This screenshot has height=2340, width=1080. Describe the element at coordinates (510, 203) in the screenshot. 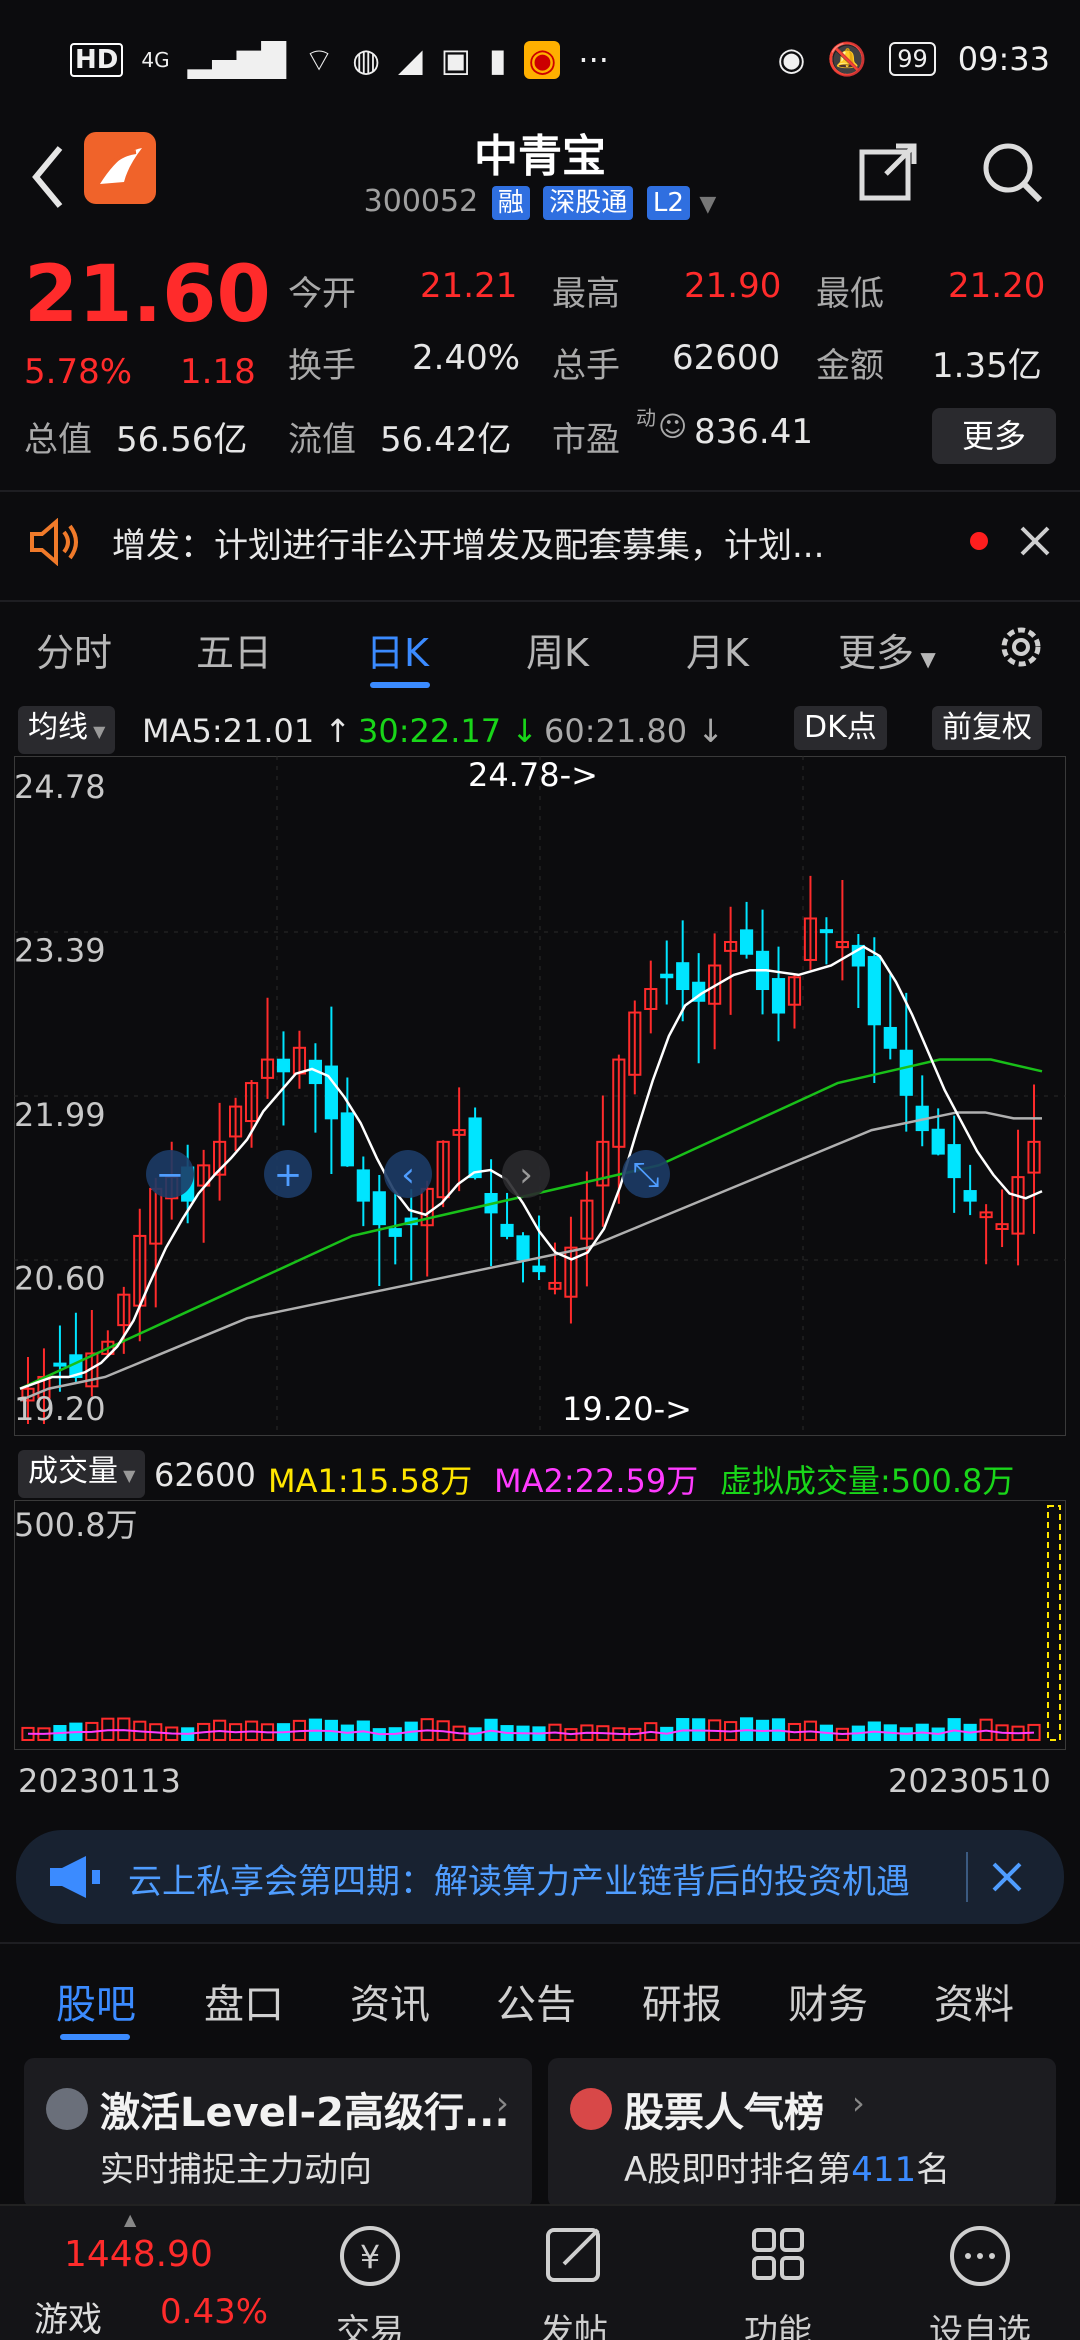

I see `margin-tag: 融` at that location.